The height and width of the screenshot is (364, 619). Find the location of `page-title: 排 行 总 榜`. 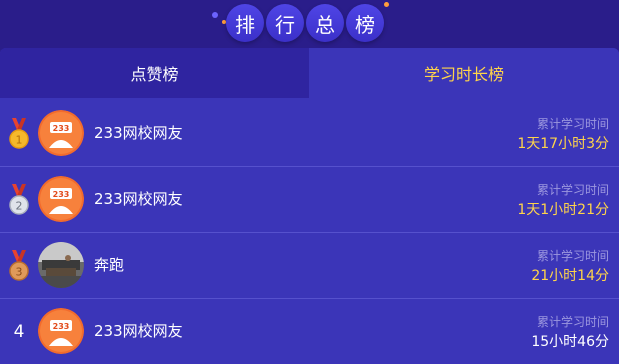

page-title: 排 行 总 榜 is located at coordinates (306, 23).